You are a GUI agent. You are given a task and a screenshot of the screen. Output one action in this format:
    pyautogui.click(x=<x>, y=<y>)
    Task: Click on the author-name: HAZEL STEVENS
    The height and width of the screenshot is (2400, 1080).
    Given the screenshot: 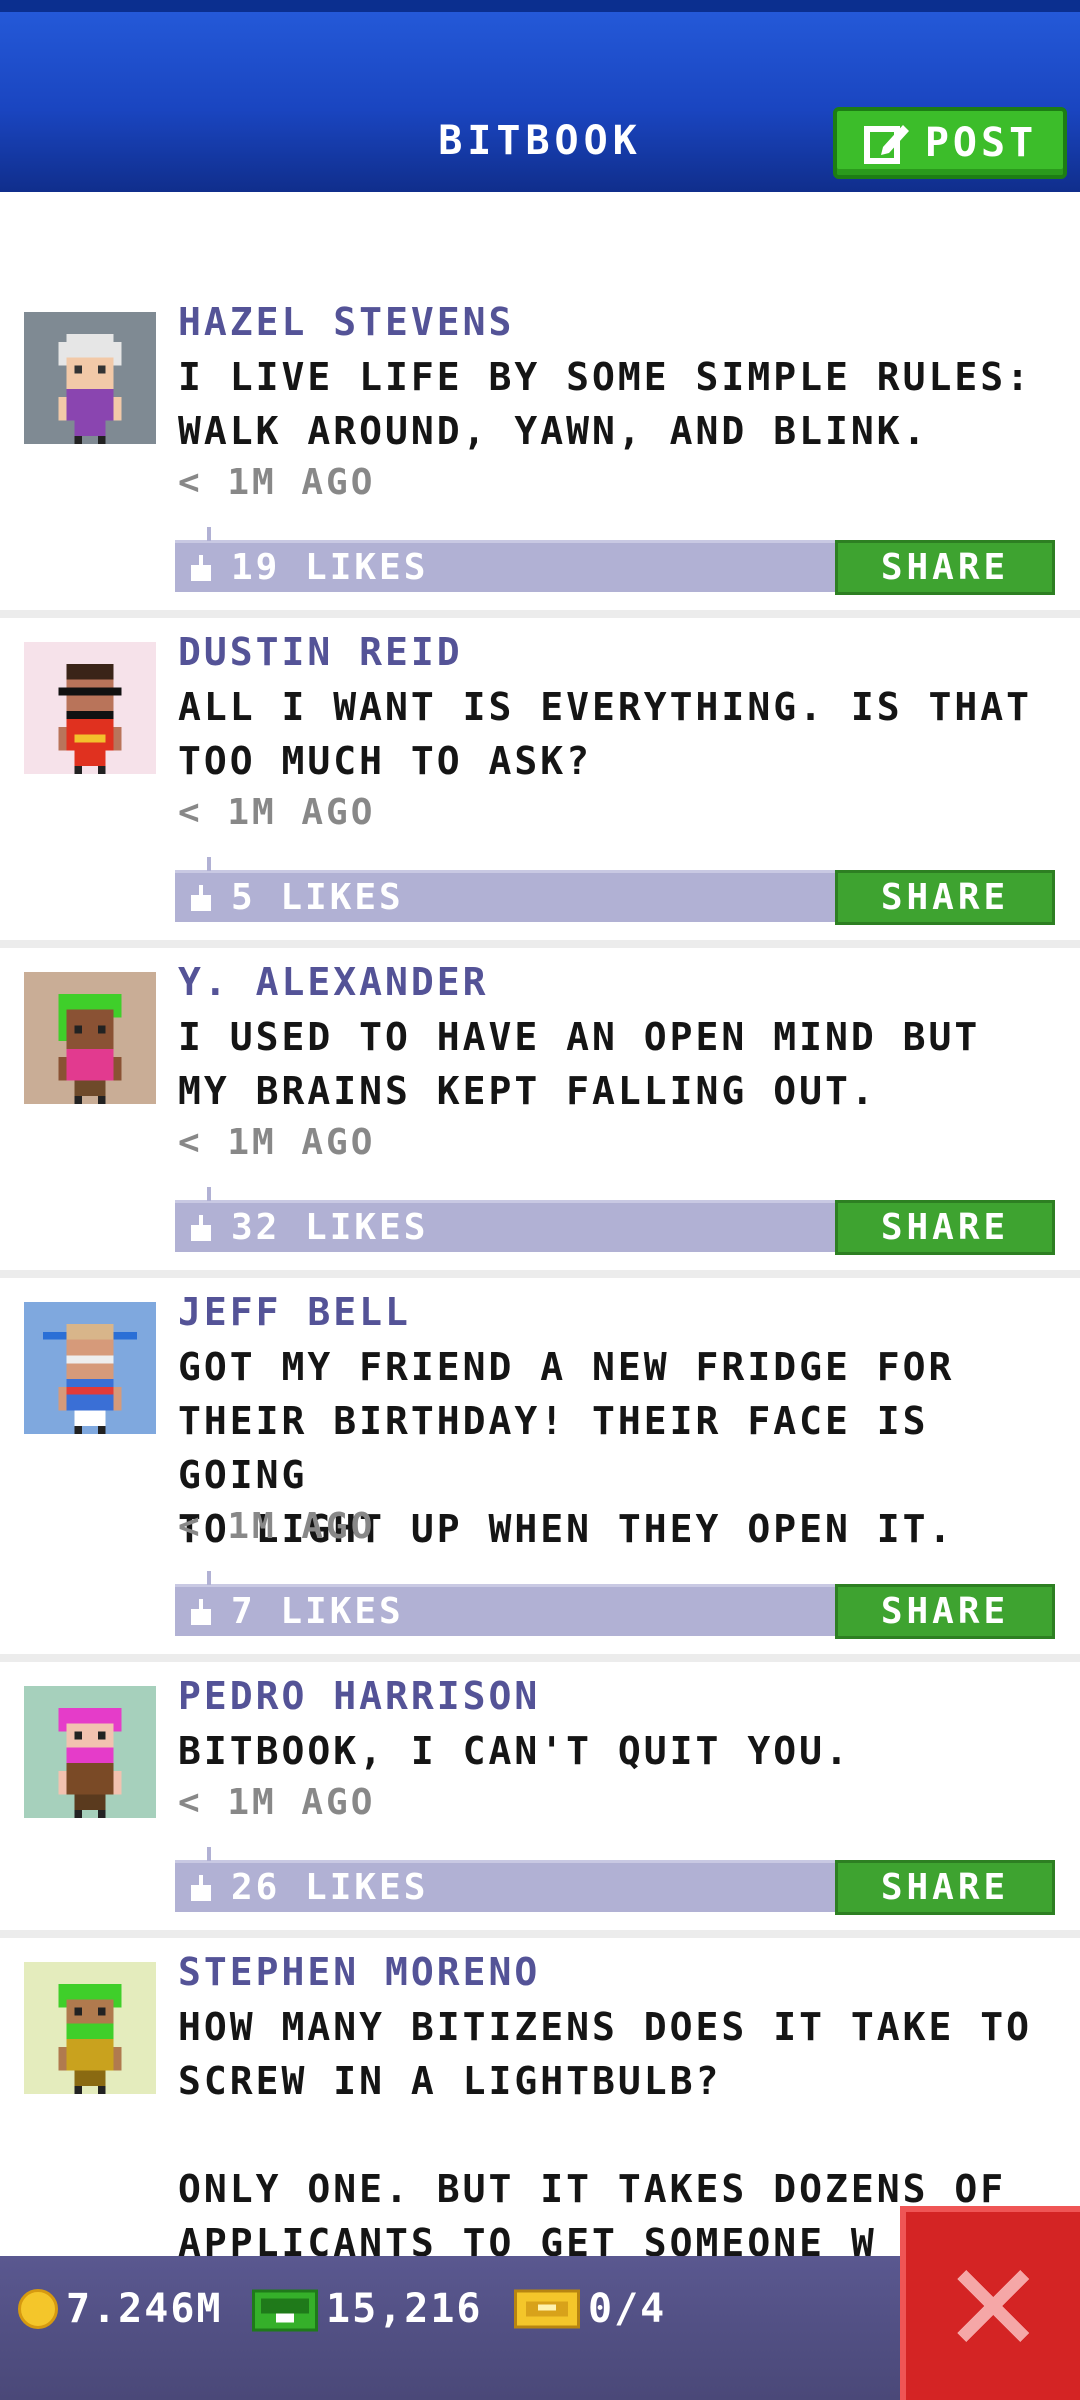 What is the action you would take?
    pyautogui.click(x=346, y=322)
    